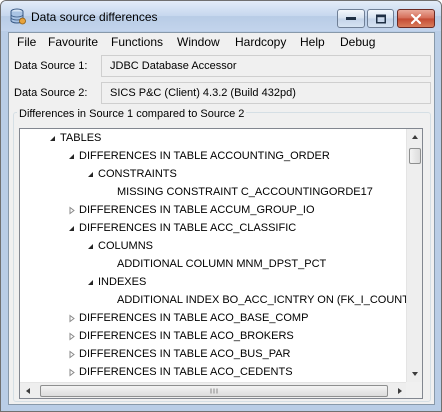 Image resolution: width=442 pixels, height=412 pixels. What do you see at coordinates (122, 282) in the screenshot?
I see `tree-node-label: INDEXES` at bounding box center [122, 282].